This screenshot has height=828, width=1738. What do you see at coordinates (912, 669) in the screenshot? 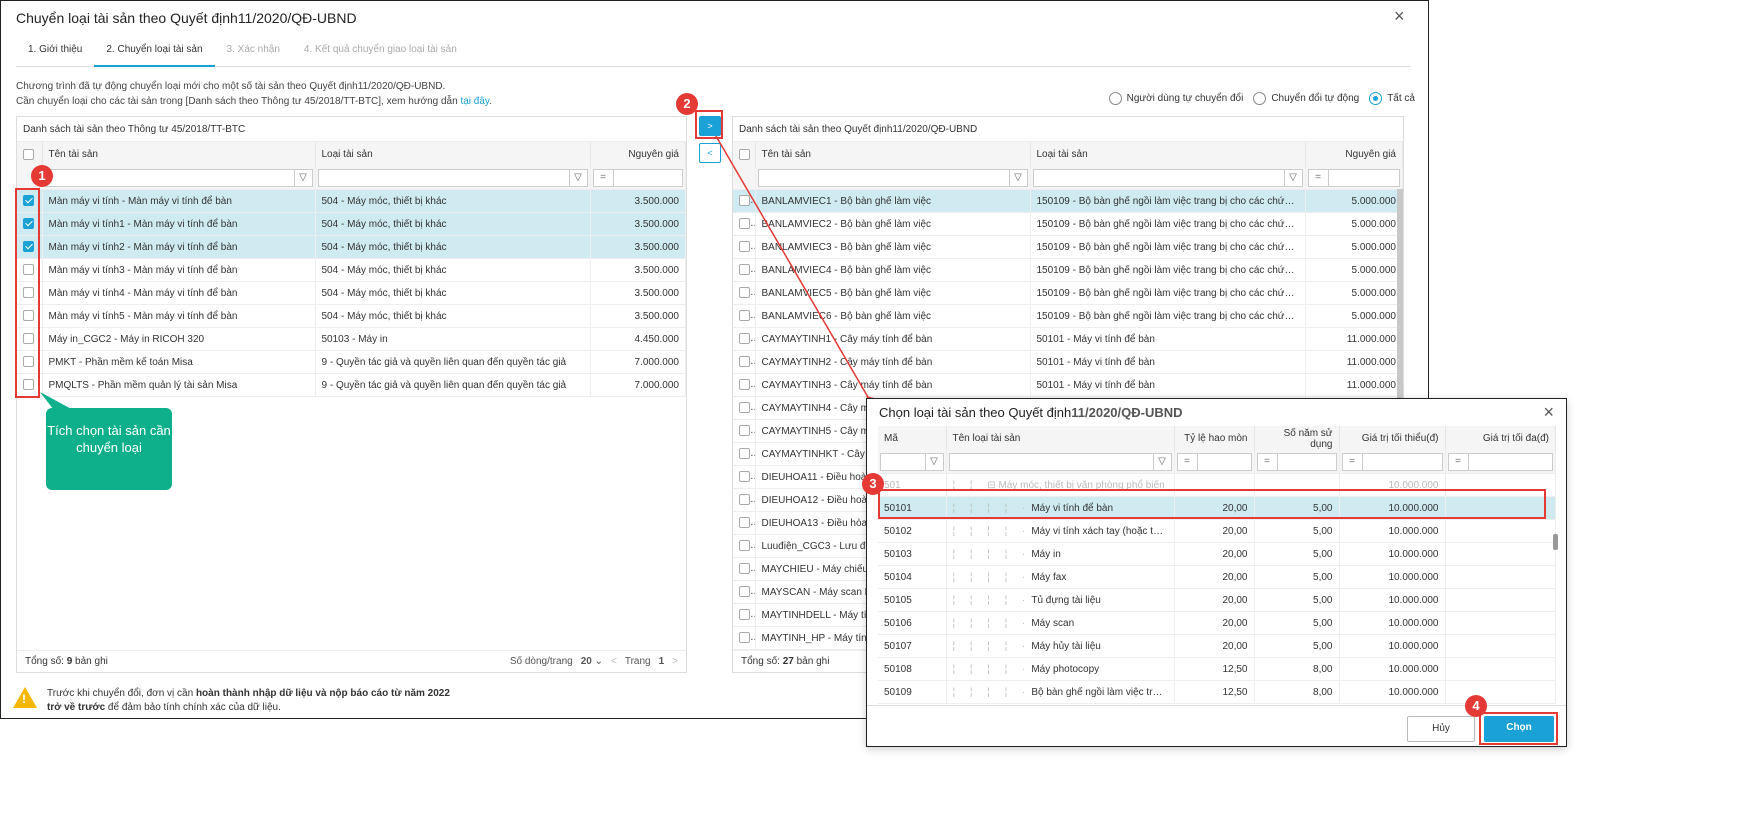
I see `type-code: 50108` at bounding box center [912, 669].